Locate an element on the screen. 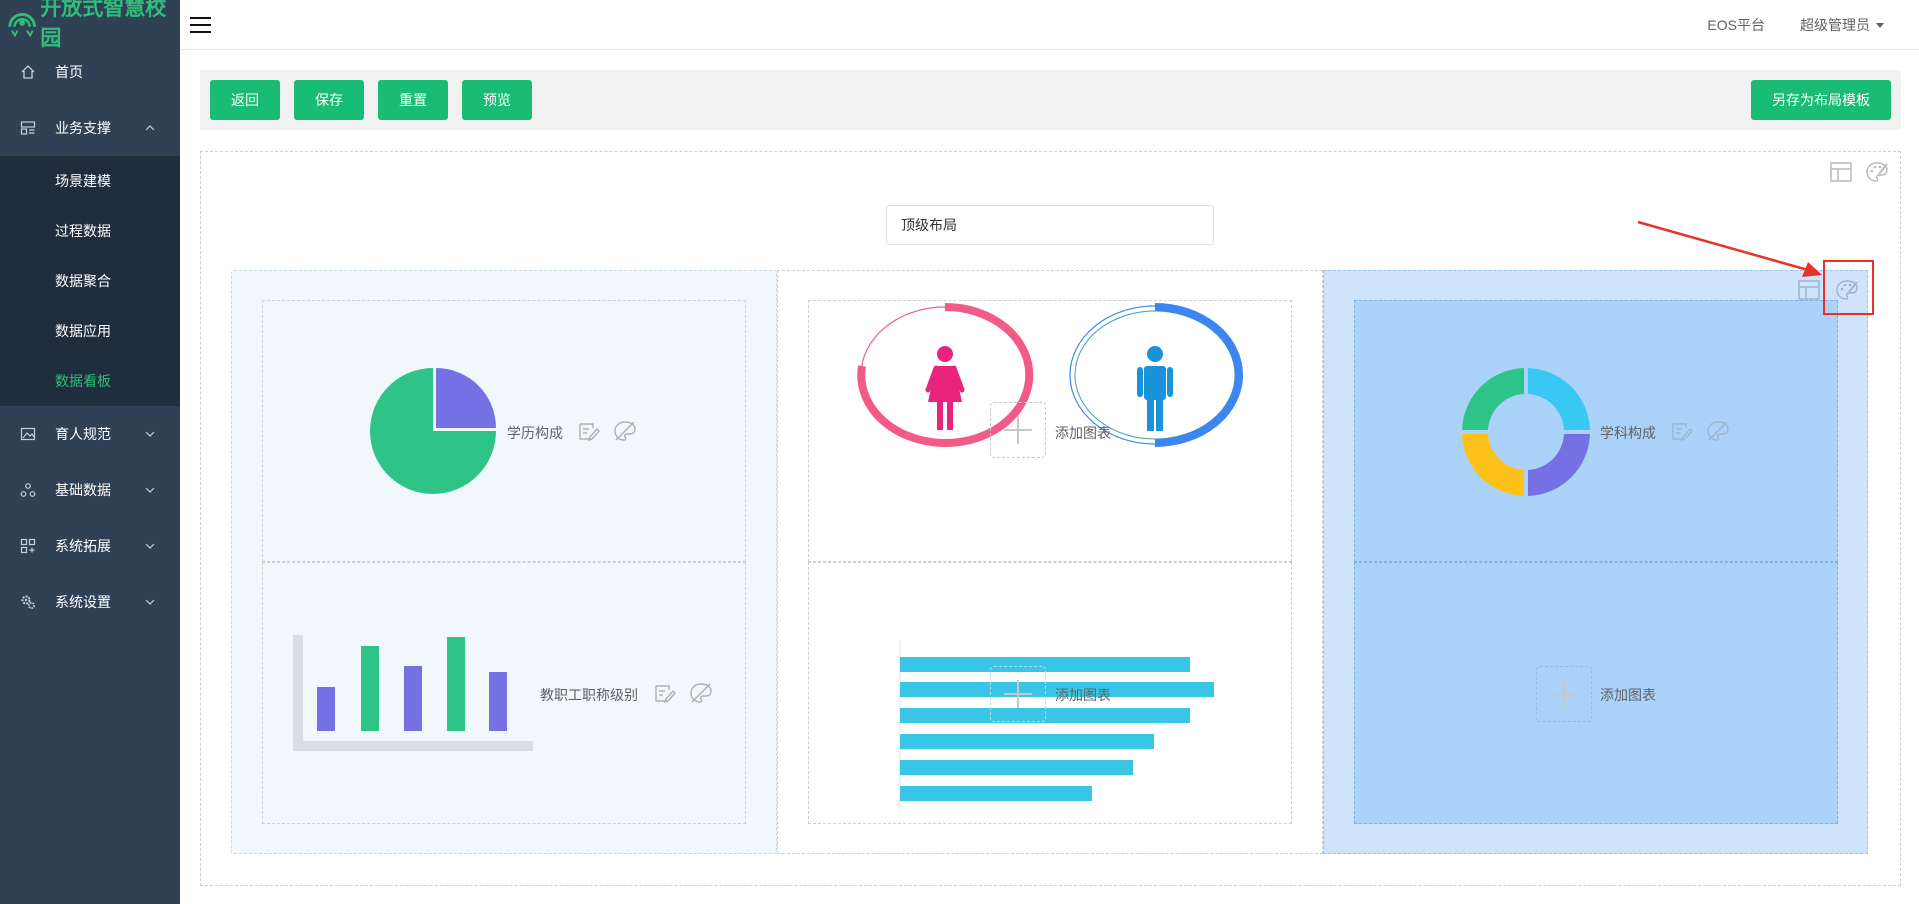 The image size is (1919, 904). sidebar-item-data-dashboard: 数据看板 is located at coordinates (90, 381).